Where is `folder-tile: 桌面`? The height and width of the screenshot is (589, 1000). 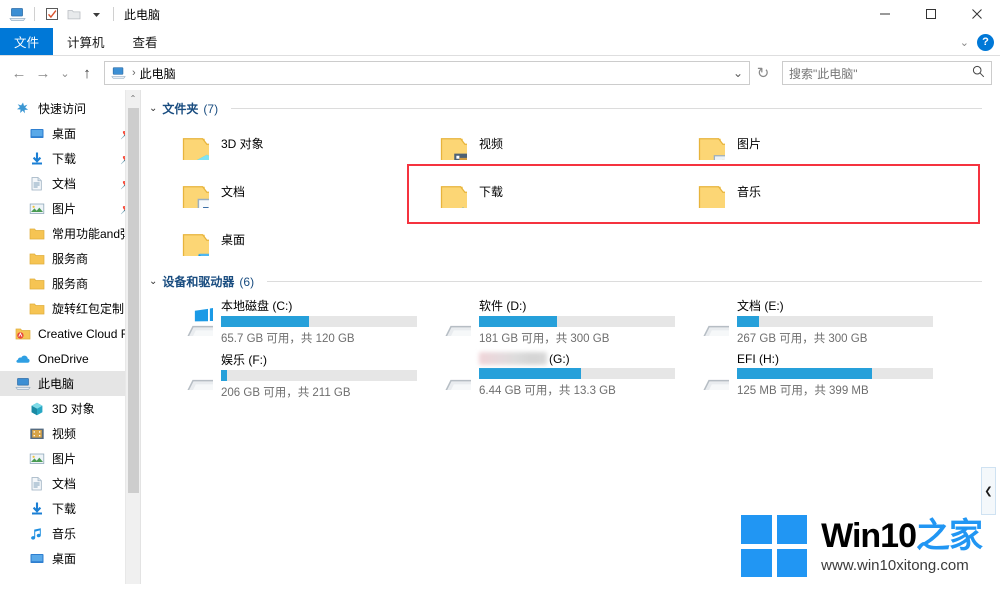
folder-tile: 桌面 is located at coordinates (280, 239).